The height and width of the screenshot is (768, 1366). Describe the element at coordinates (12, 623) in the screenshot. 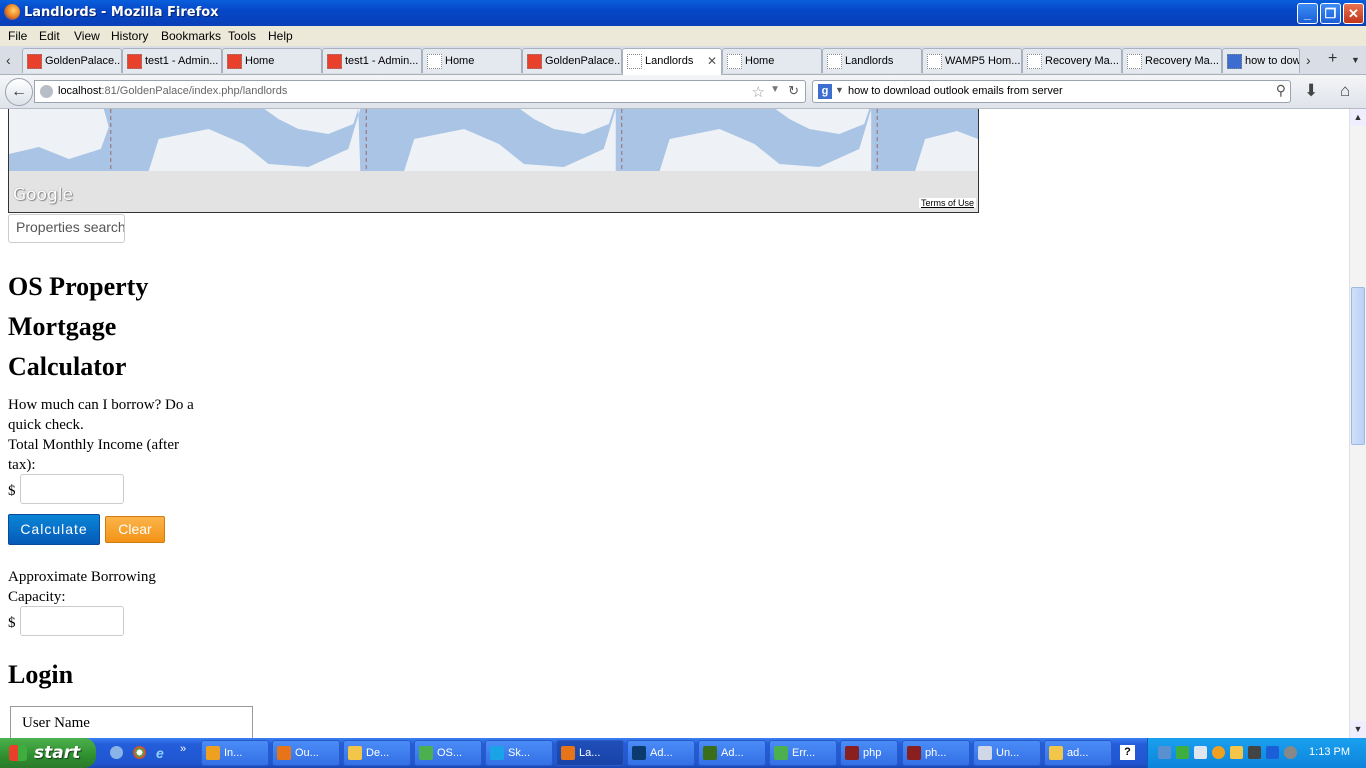

I see `capacity-currency-symbol: $` at that location.